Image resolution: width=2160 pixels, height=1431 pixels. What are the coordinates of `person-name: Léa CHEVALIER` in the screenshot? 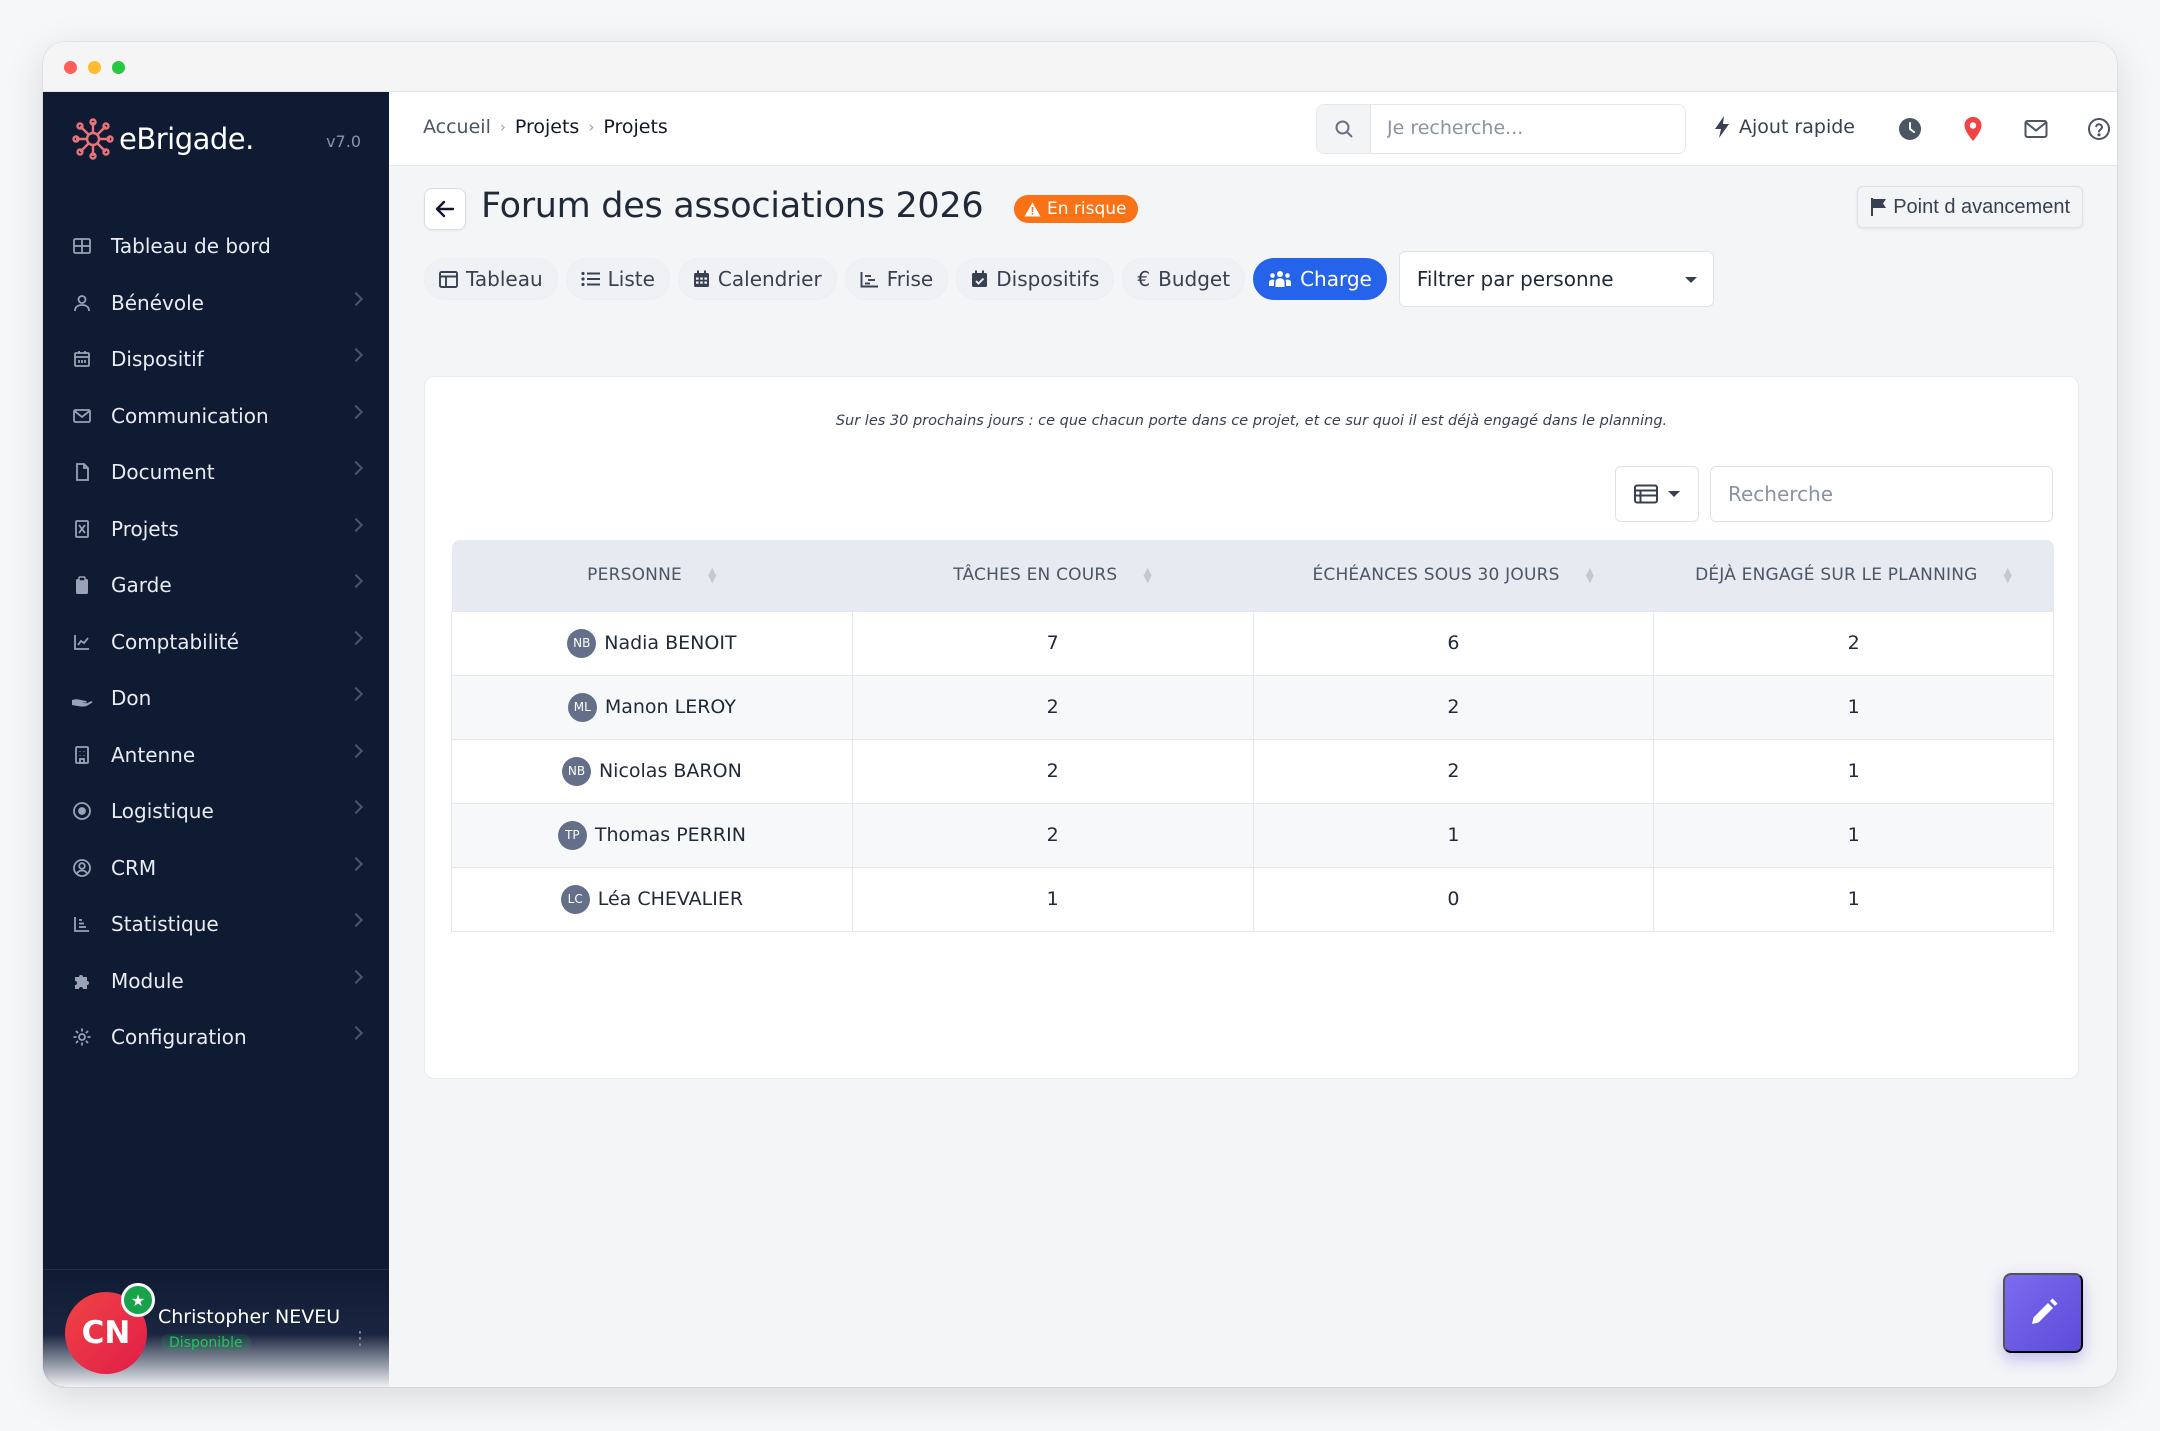 It's located at (670, 899).